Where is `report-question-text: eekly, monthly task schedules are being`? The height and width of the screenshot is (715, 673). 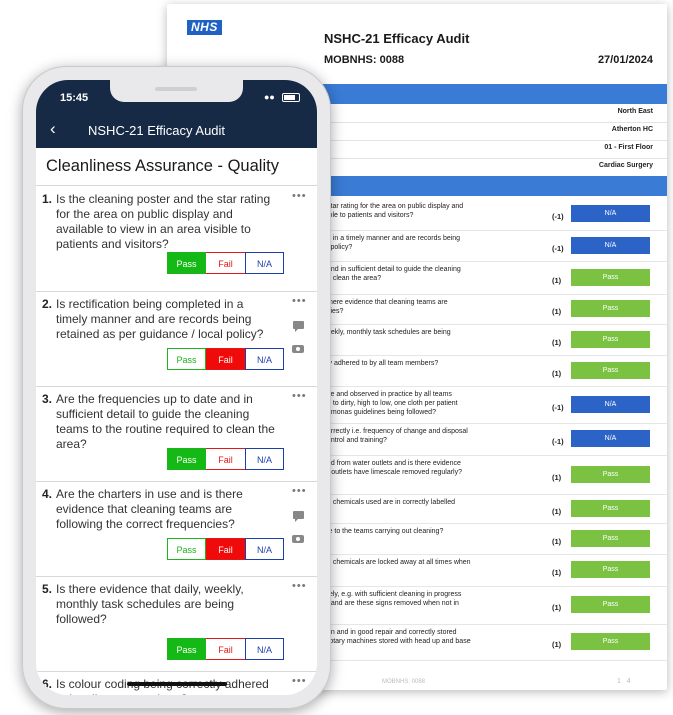 report-question-text: eekly, monthly task schedules are being is located at coordinates (389, 332).